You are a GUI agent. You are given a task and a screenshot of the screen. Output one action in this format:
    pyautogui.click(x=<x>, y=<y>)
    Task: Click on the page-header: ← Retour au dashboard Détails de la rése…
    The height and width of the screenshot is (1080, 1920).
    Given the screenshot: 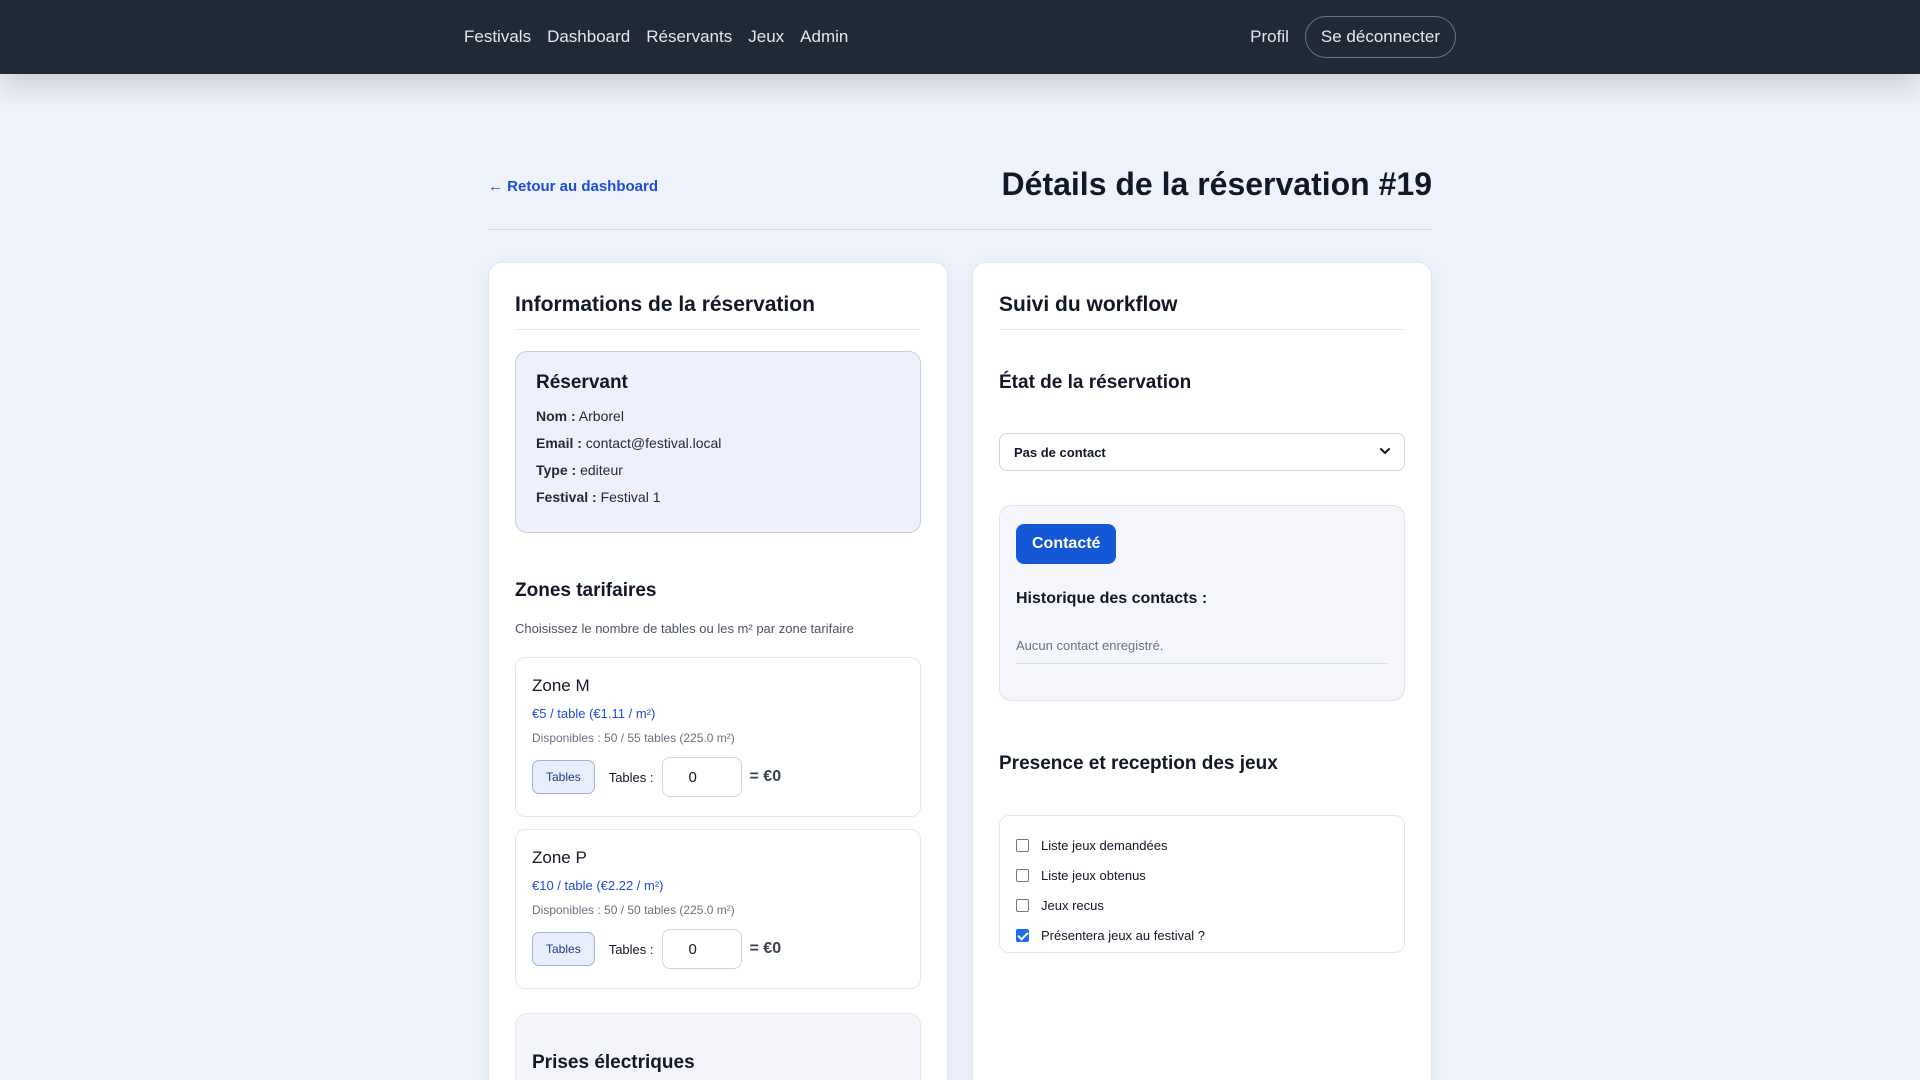 What is the action you would take?
    pyautogui.click(x=960, y=195)
    